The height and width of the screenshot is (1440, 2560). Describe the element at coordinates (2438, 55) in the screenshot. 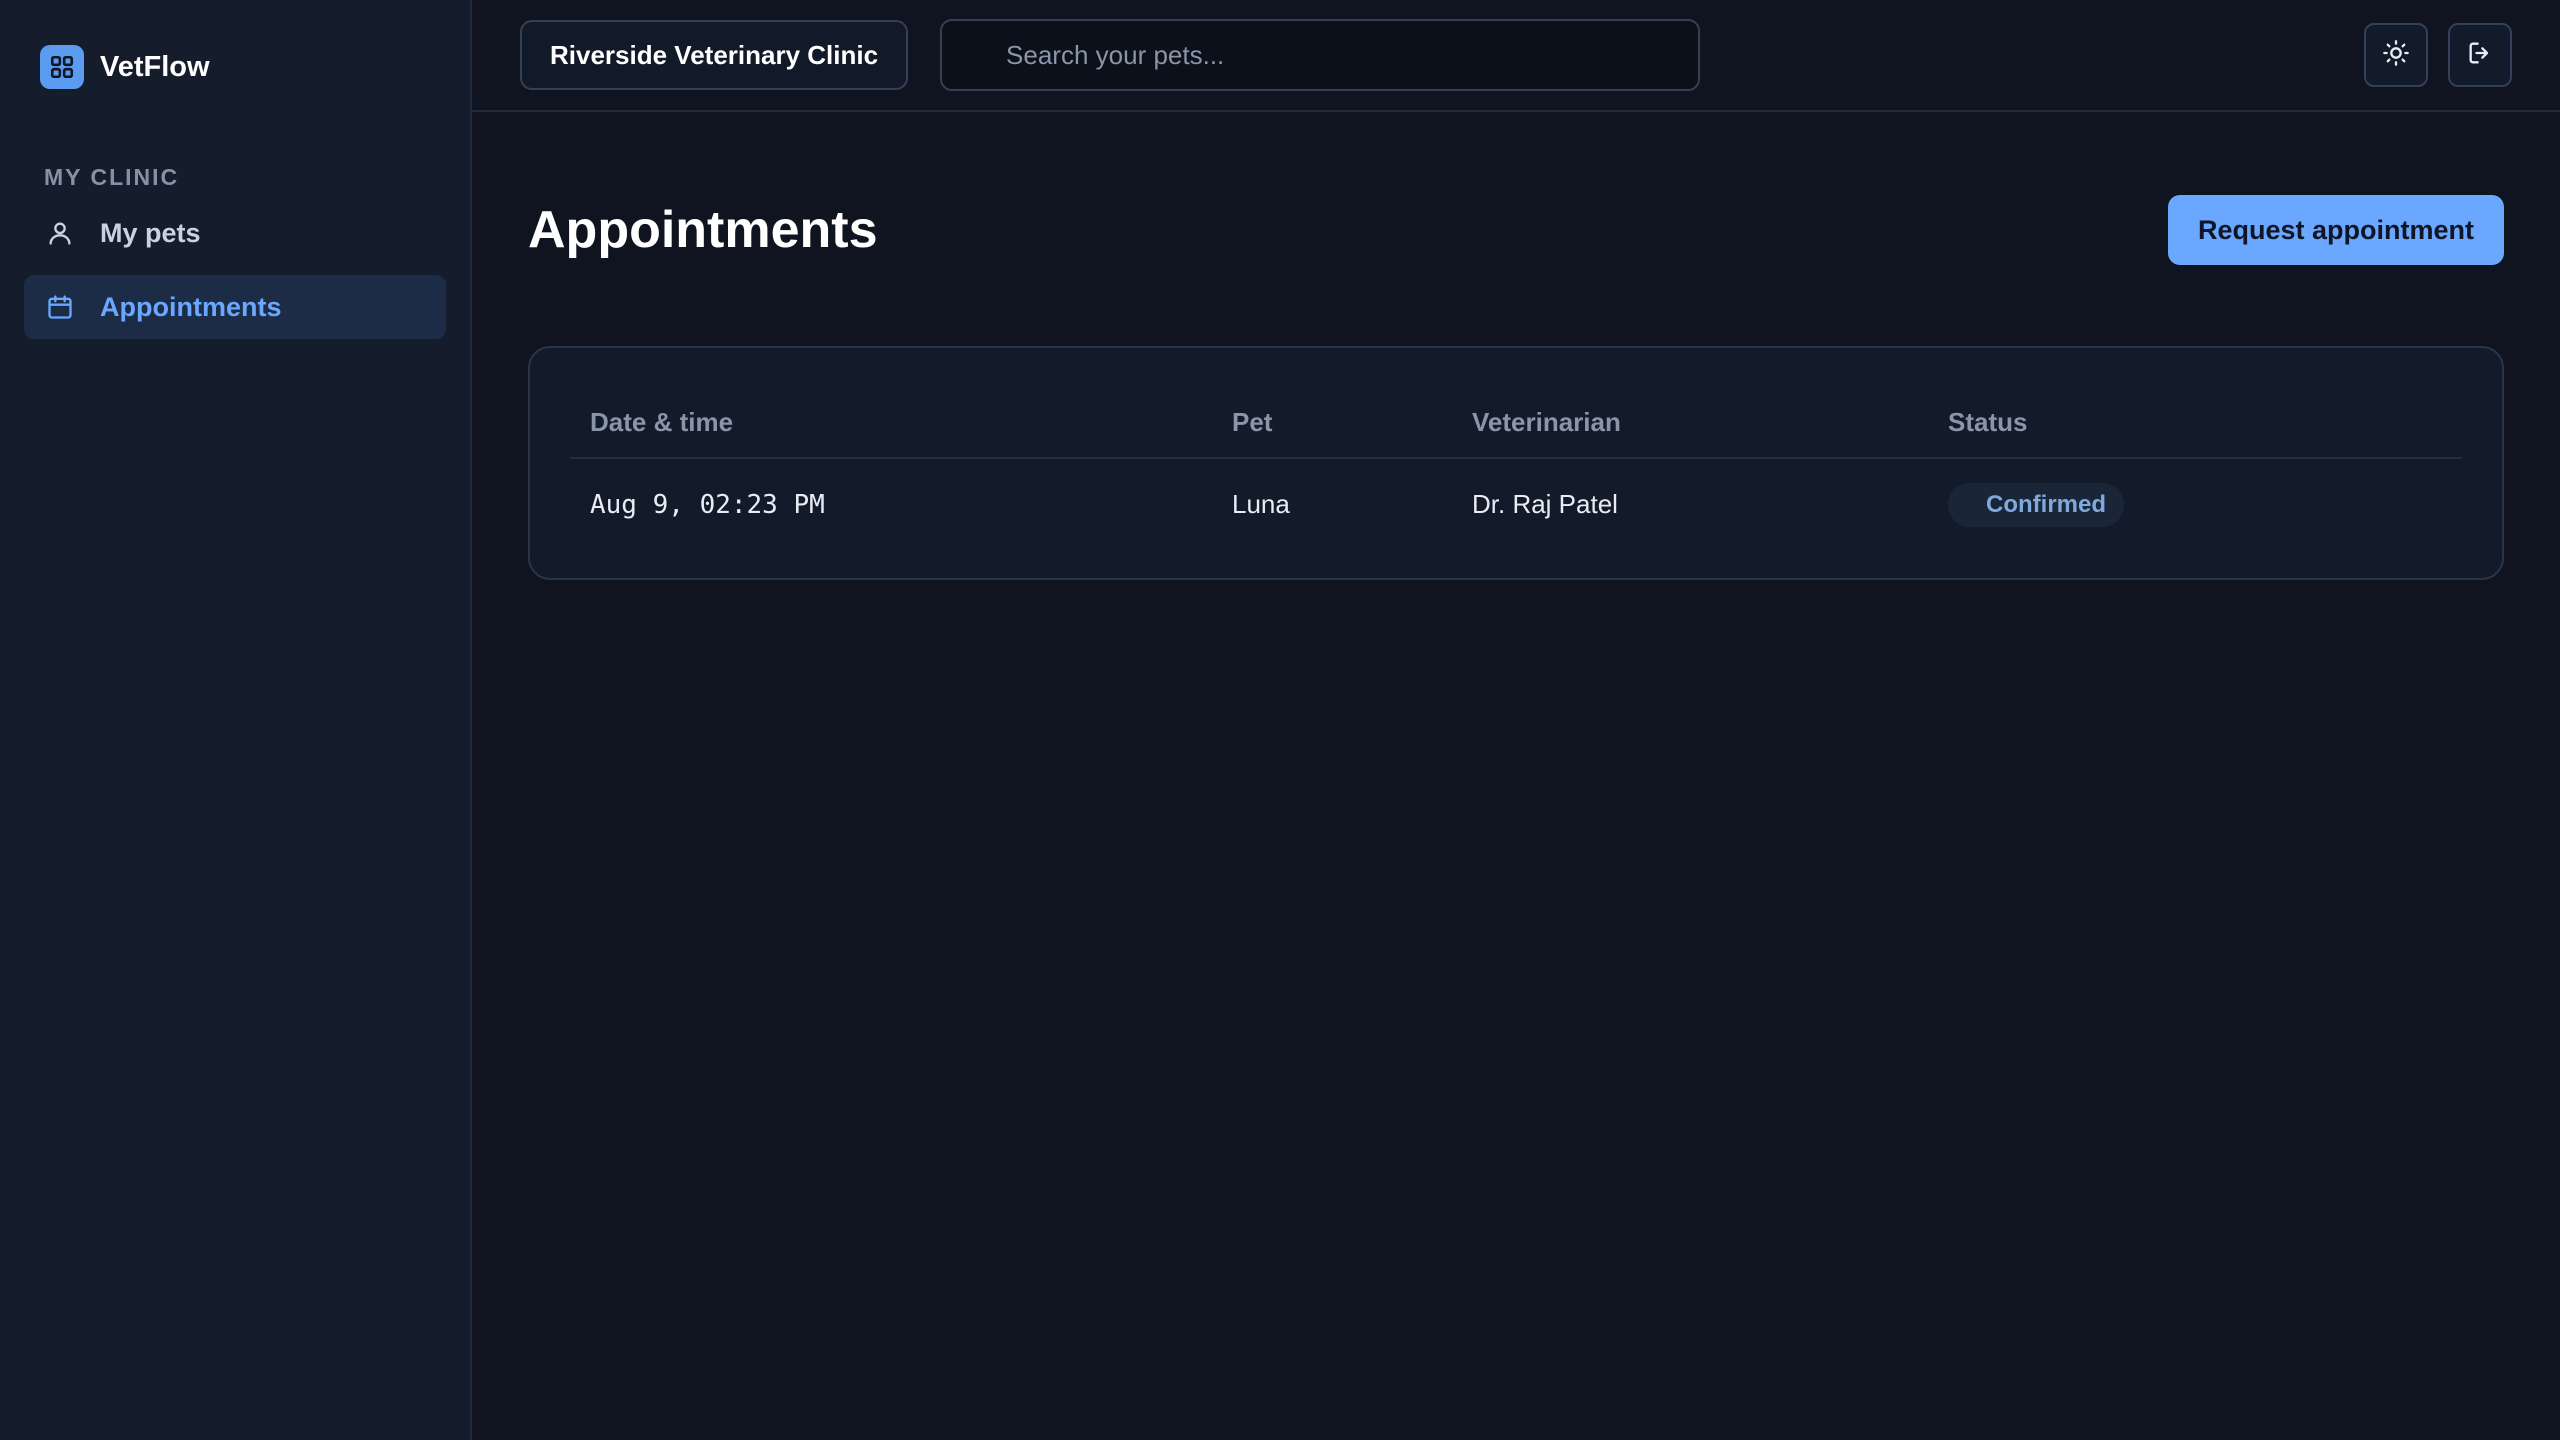

I see `top-actions` at that location.